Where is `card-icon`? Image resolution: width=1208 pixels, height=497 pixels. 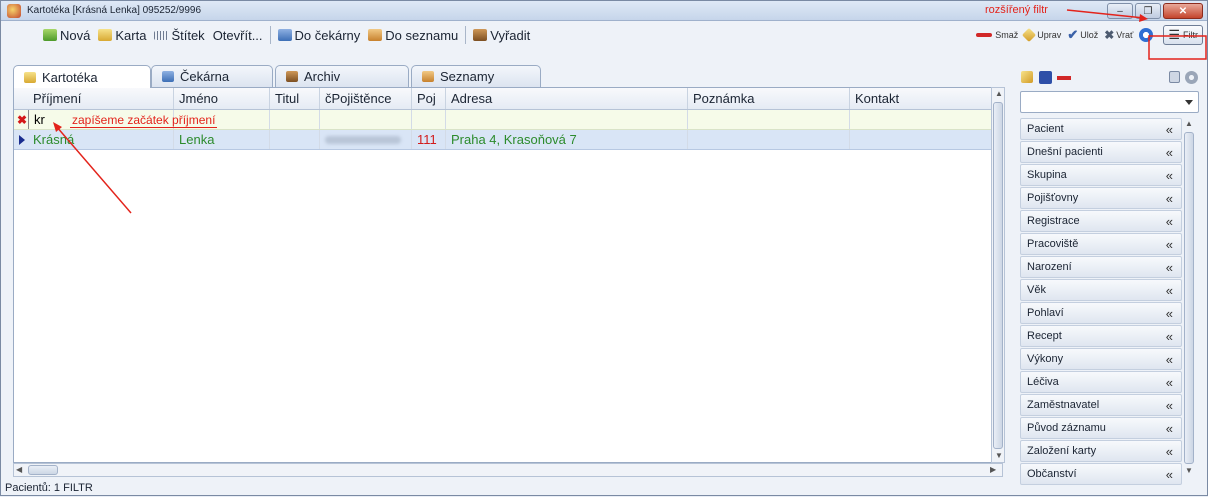 card-icon is located at coordinates (105, 35).